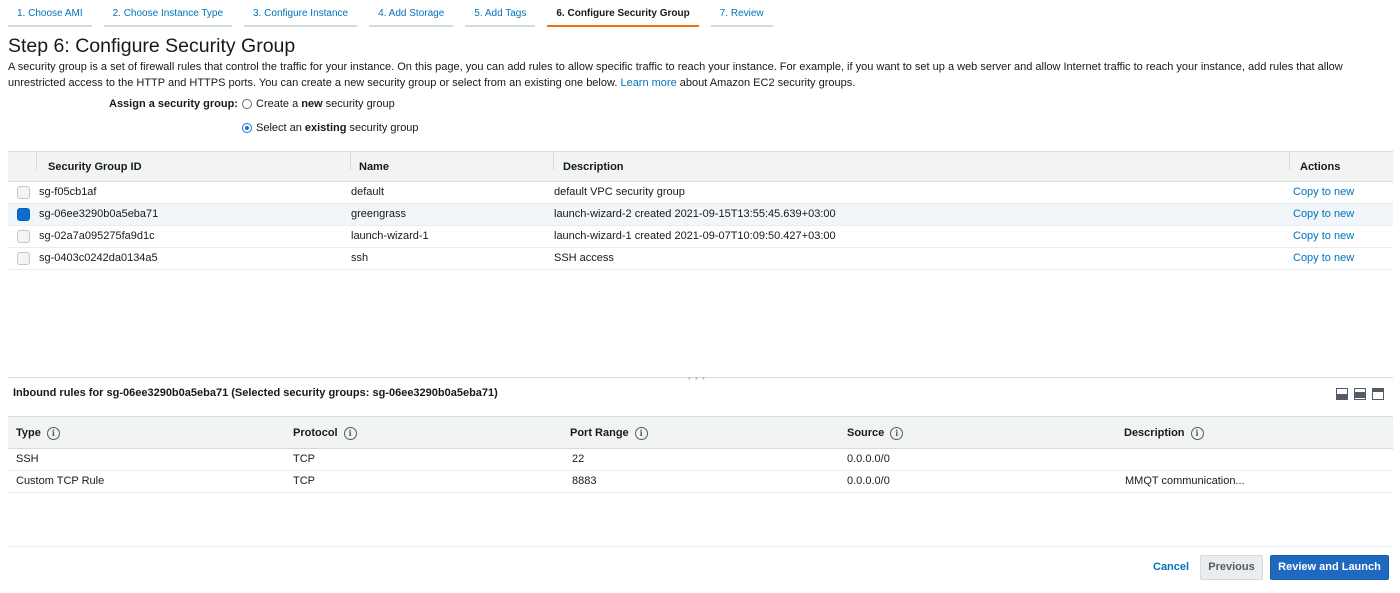 The height and width of the screenshot is (593, 1400). I want to click on header-name: Name, so click(374, 167).